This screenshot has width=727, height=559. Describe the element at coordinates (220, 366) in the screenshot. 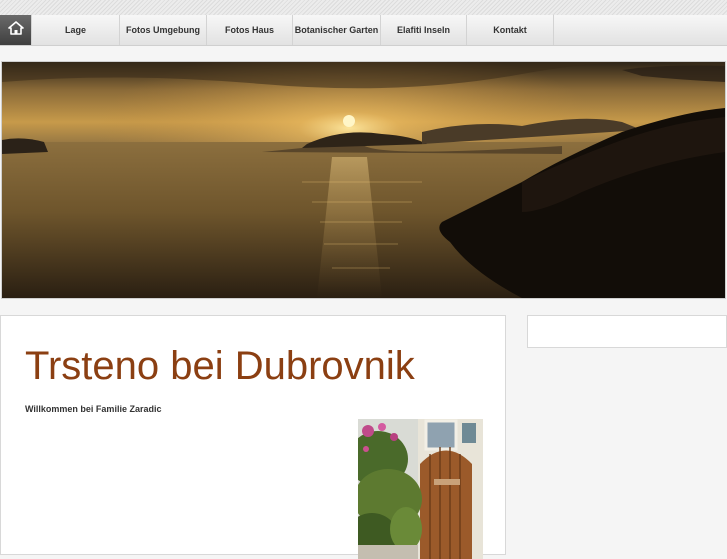

I see `page-title: Trsteno bei Dubrovnik` at that location.